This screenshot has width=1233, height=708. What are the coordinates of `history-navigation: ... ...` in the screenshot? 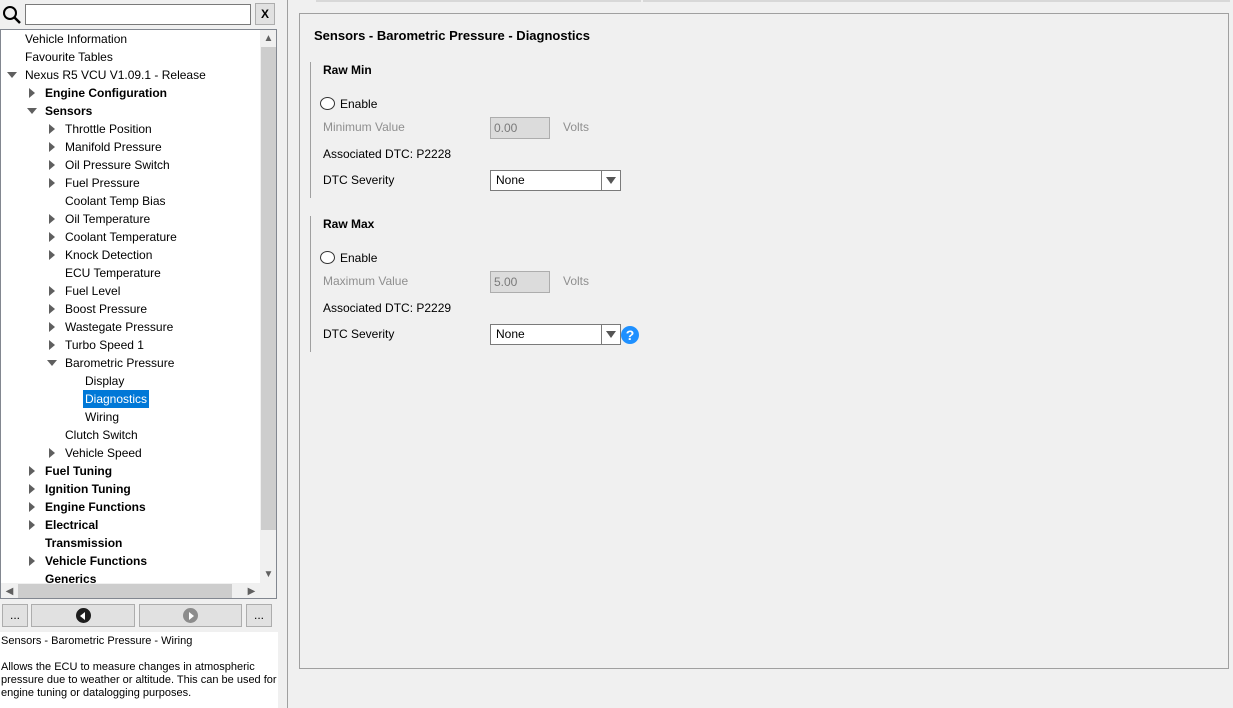 It's located at (139, 616).